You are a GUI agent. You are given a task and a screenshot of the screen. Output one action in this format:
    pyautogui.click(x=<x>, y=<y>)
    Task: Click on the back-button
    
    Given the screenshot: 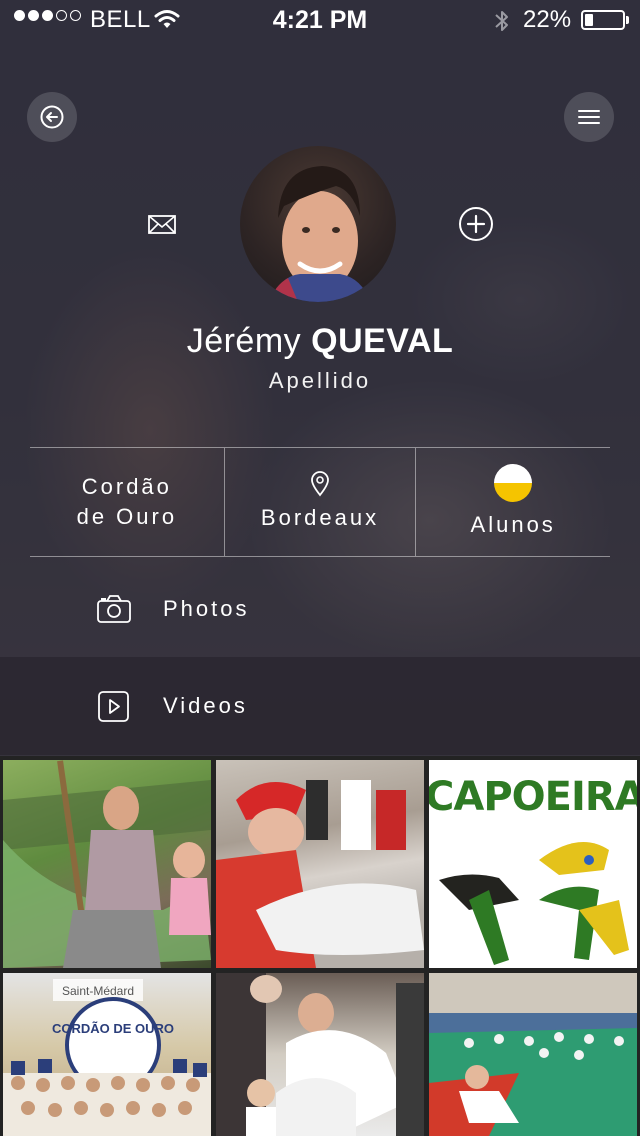 What is the action you would take?
    pyautogui.click(x=52, y=117)
    